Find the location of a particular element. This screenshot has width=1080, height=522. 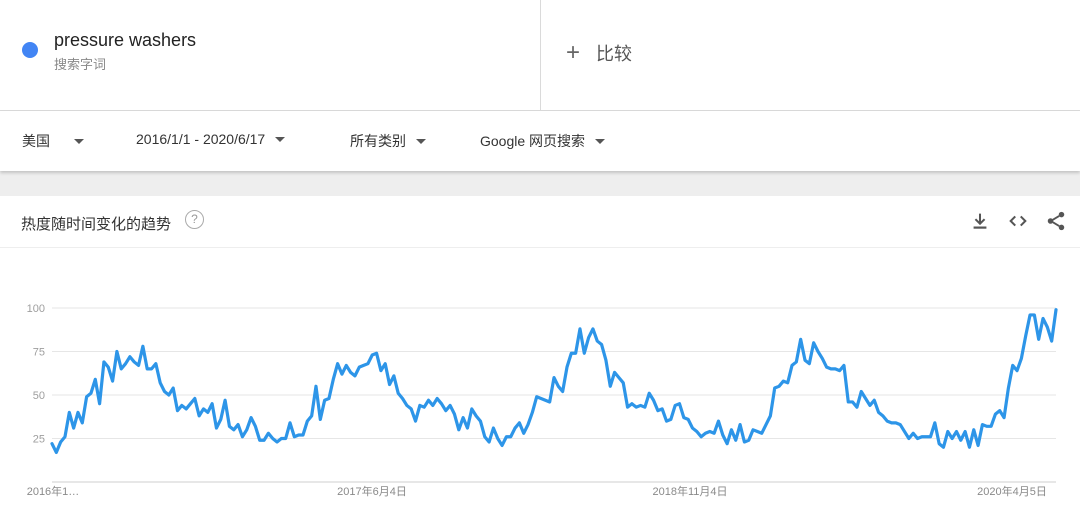

compare-button: + 比较 is located at coordinates (599, 53).